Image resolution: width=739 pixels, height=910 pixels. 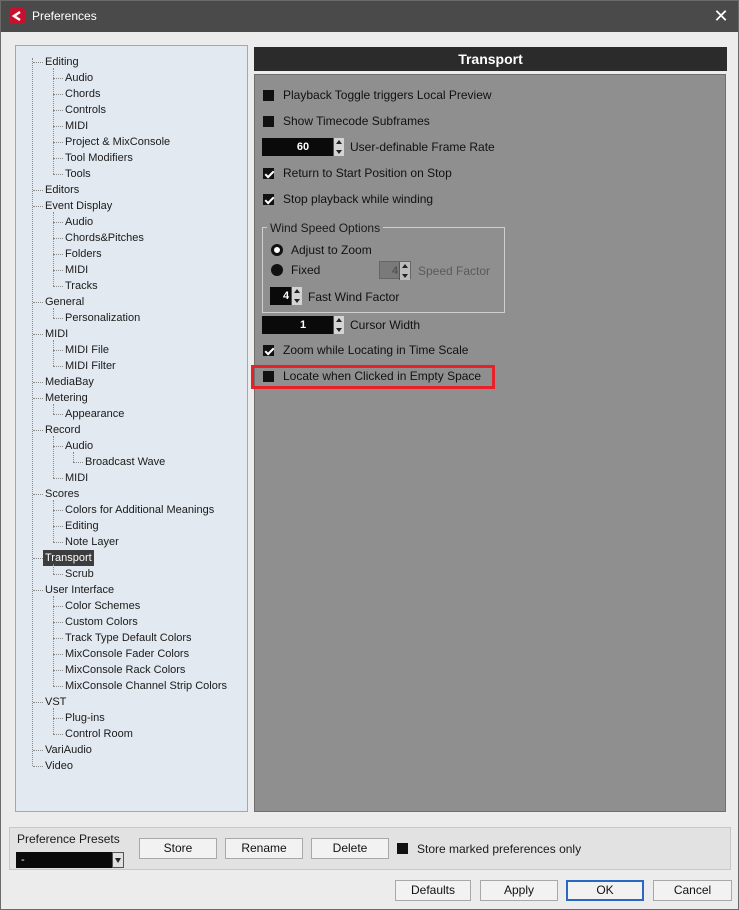 What do you see at coordinates (277, 250) in the screenshot?
I see `adjust-to-zoom-radio` at bounding box center [277, 250].